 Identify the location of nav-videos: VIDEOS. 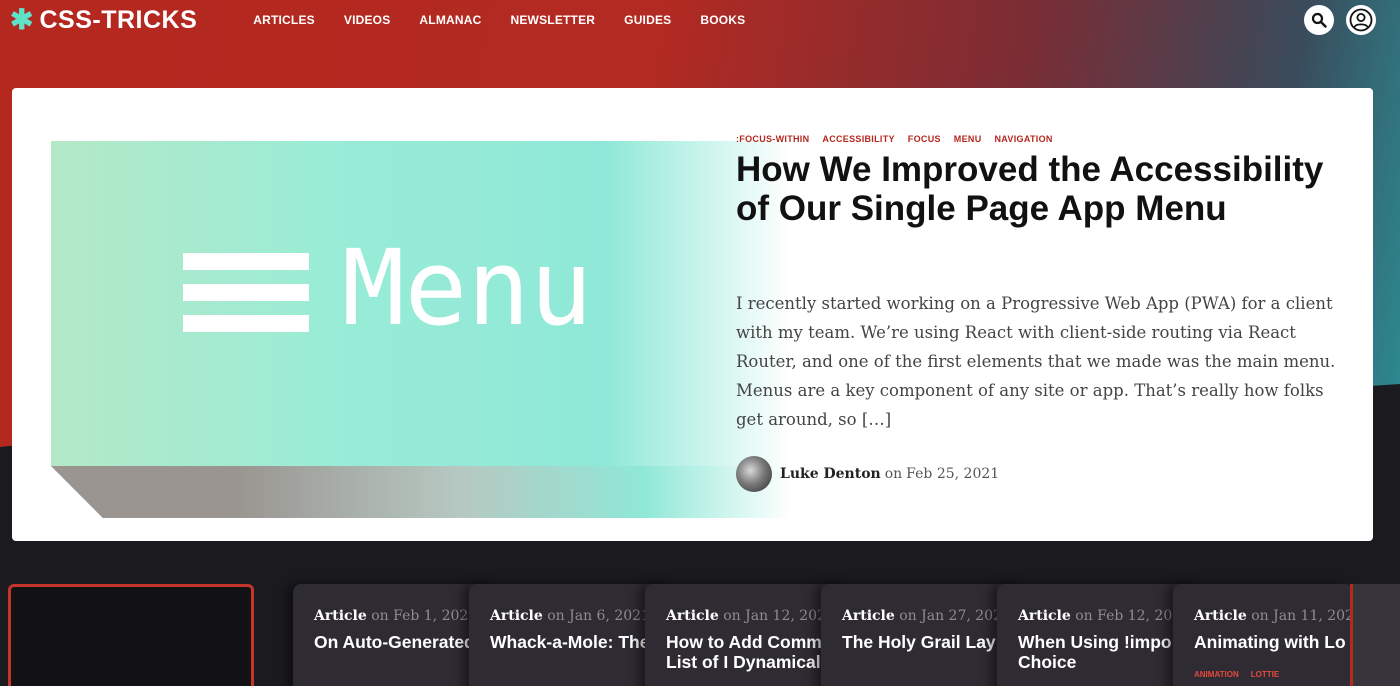
(367, 20).